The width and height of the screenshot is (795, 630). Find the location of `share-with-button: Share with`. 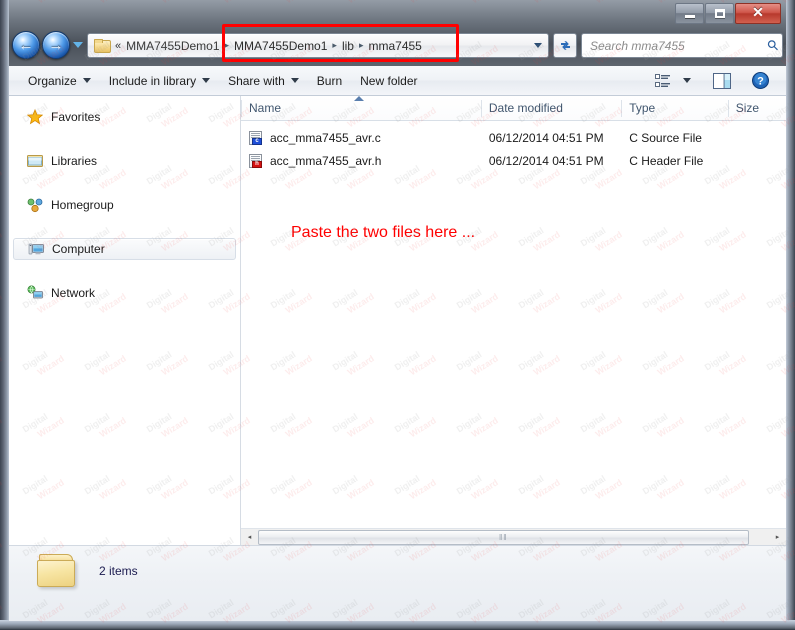

share-with-button: Share with is located at coordinates (263, 81).